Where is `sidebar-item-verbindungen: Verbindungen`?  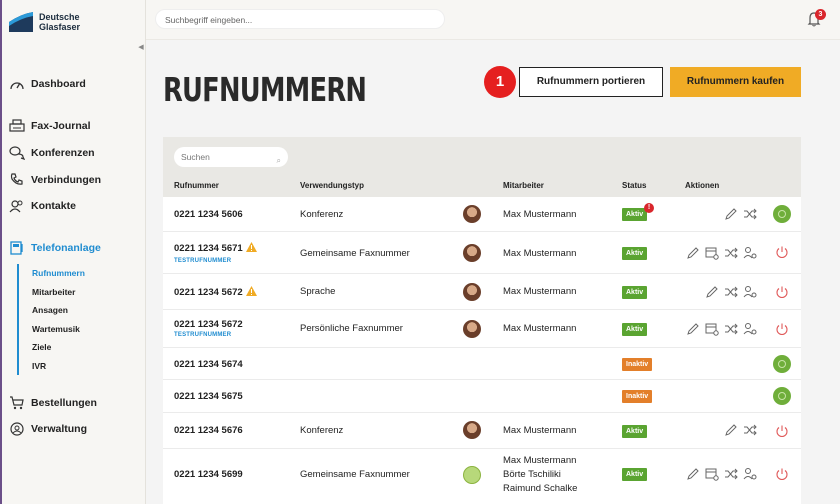
sidebar-item-verbindungen: Verbindungen is located at coordinates (55, 180).